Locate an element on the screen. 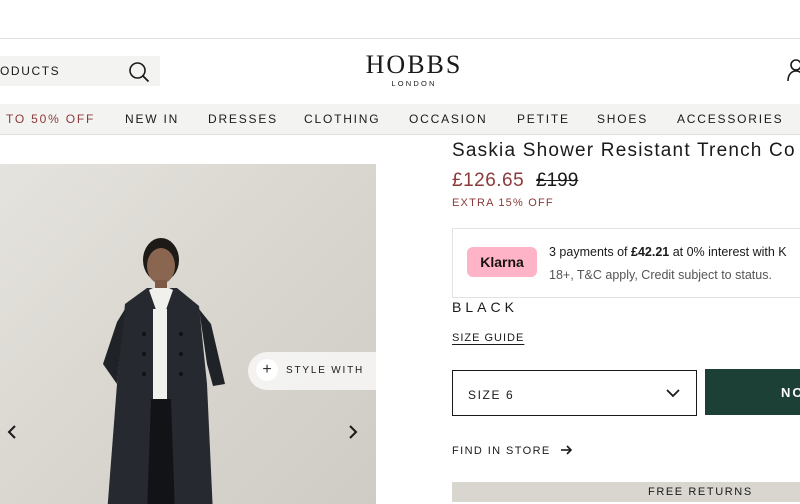 This screenshot has width=800, height=504. chevron-down-icon is located at coordinates (673, 393).